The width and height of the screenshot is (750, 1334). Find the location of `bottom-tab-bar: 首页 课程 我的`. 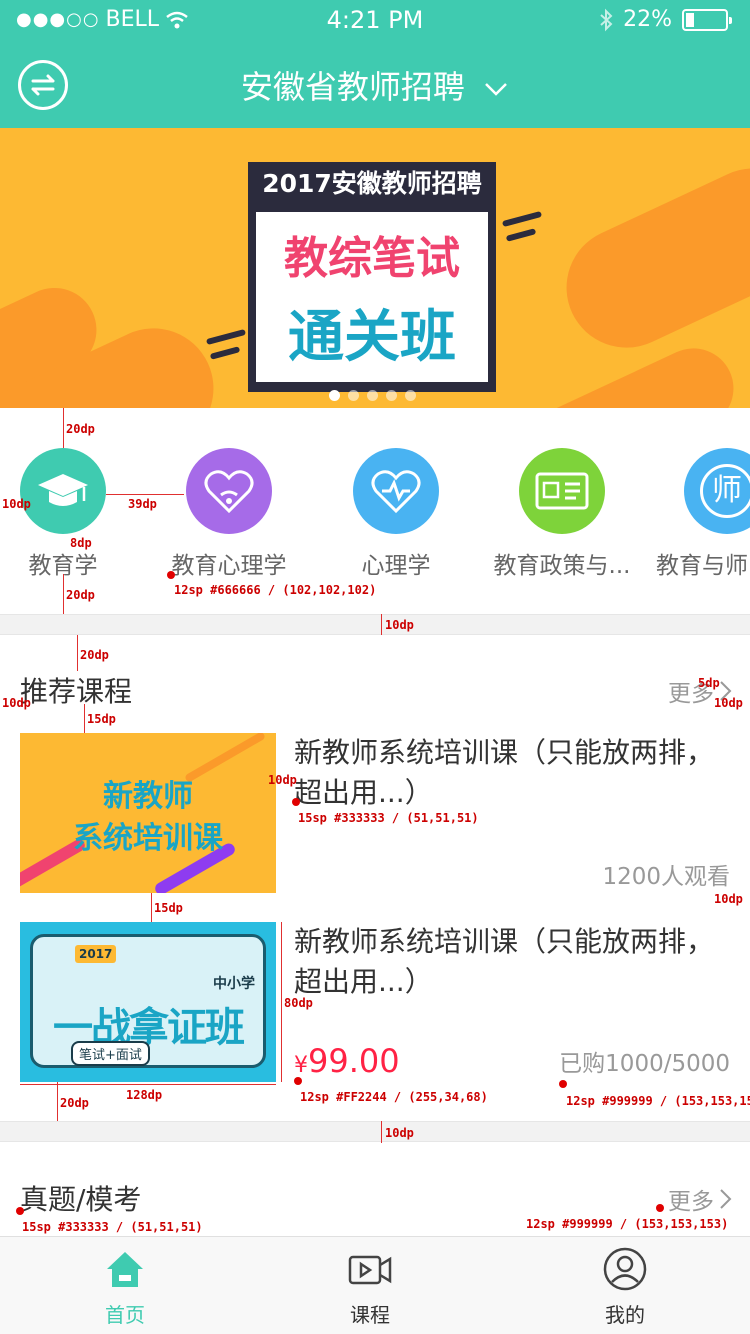

bottom-tab-bar: 首页 课程 我的 is located at coordinates (375, 1285).